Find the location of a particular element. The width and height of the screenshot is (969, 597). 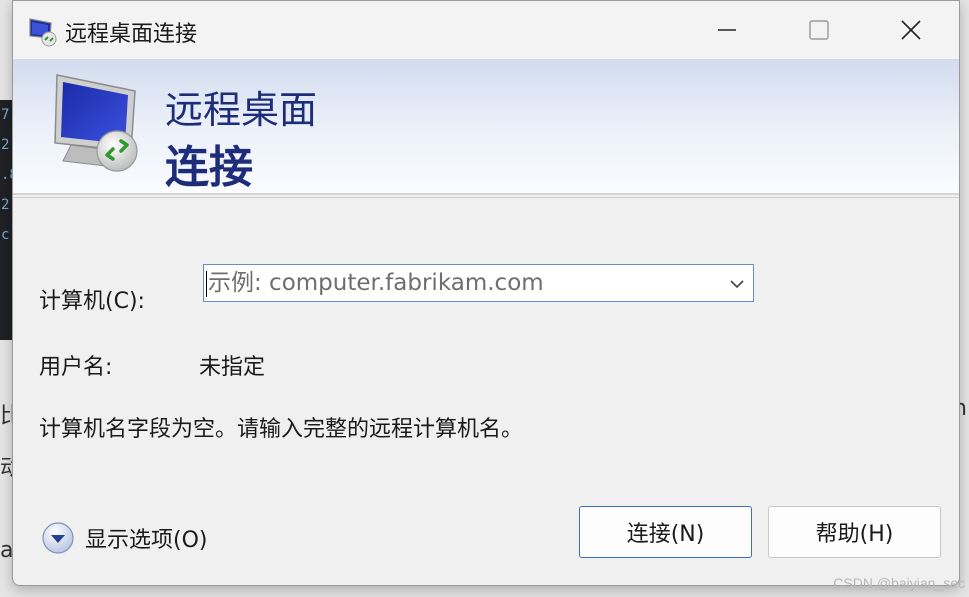

title-bar: 远程桌面连接 is located at coordinates (486, 30).